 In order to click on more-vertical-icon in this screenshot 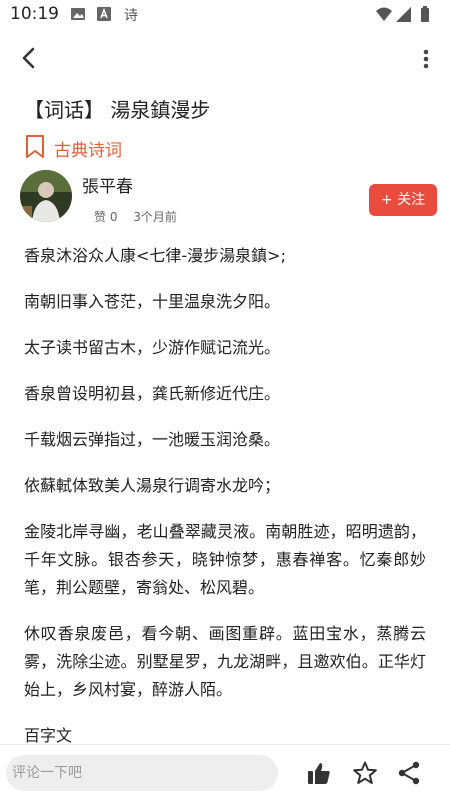, I will do `click(426, 59)`.